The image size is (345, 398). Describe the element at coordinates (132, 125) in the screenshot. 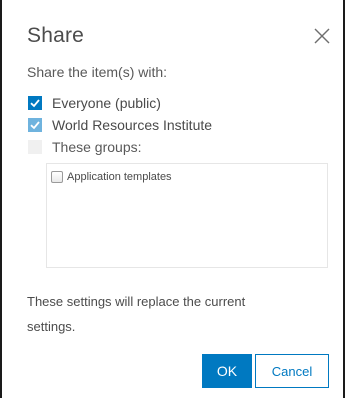

I see `organization-label: World Resources Institute` at that location.